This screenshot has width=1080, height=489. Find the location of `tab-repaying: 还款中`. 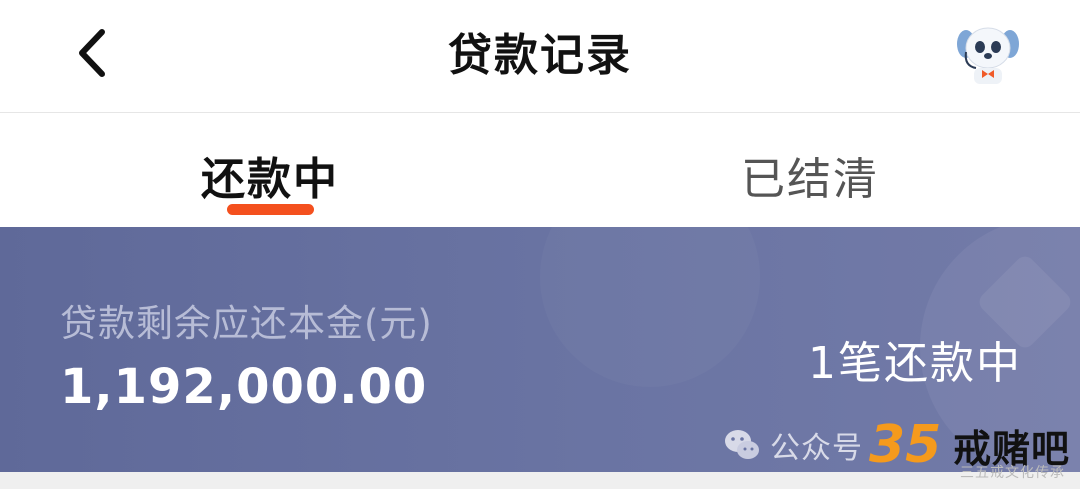

tab-repaying: 还款中 is located at coordinates (270, 170).